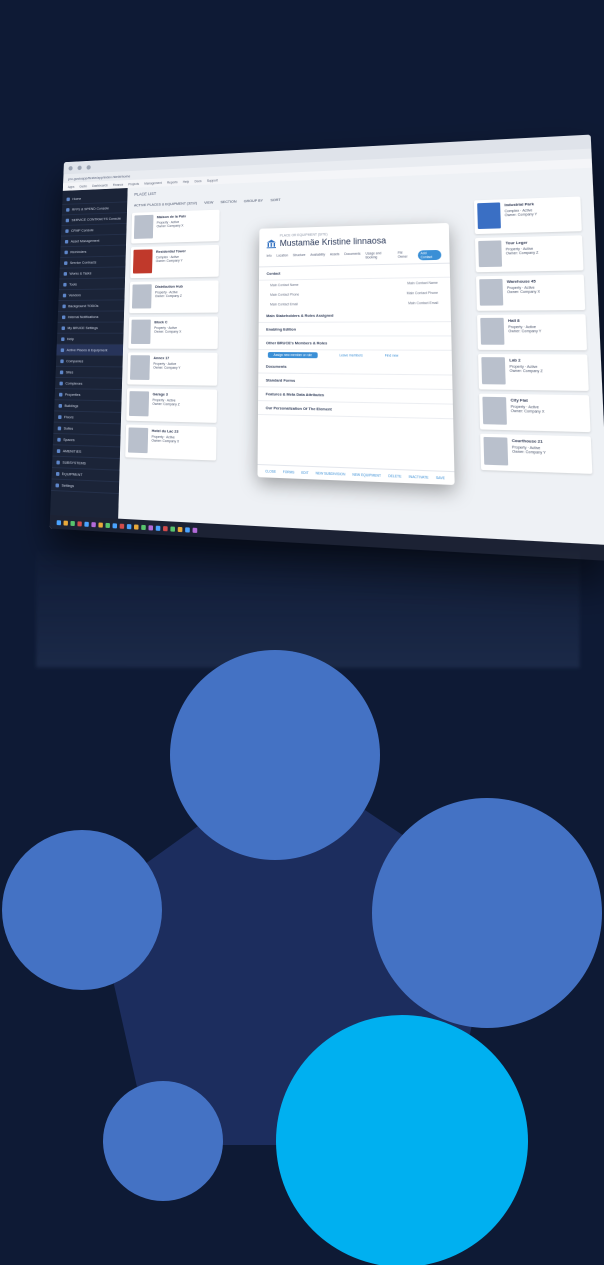  What do you see at coordinates (82, 910) in the screenshot?
I see `circle-left` at bounding box center [82, 910].